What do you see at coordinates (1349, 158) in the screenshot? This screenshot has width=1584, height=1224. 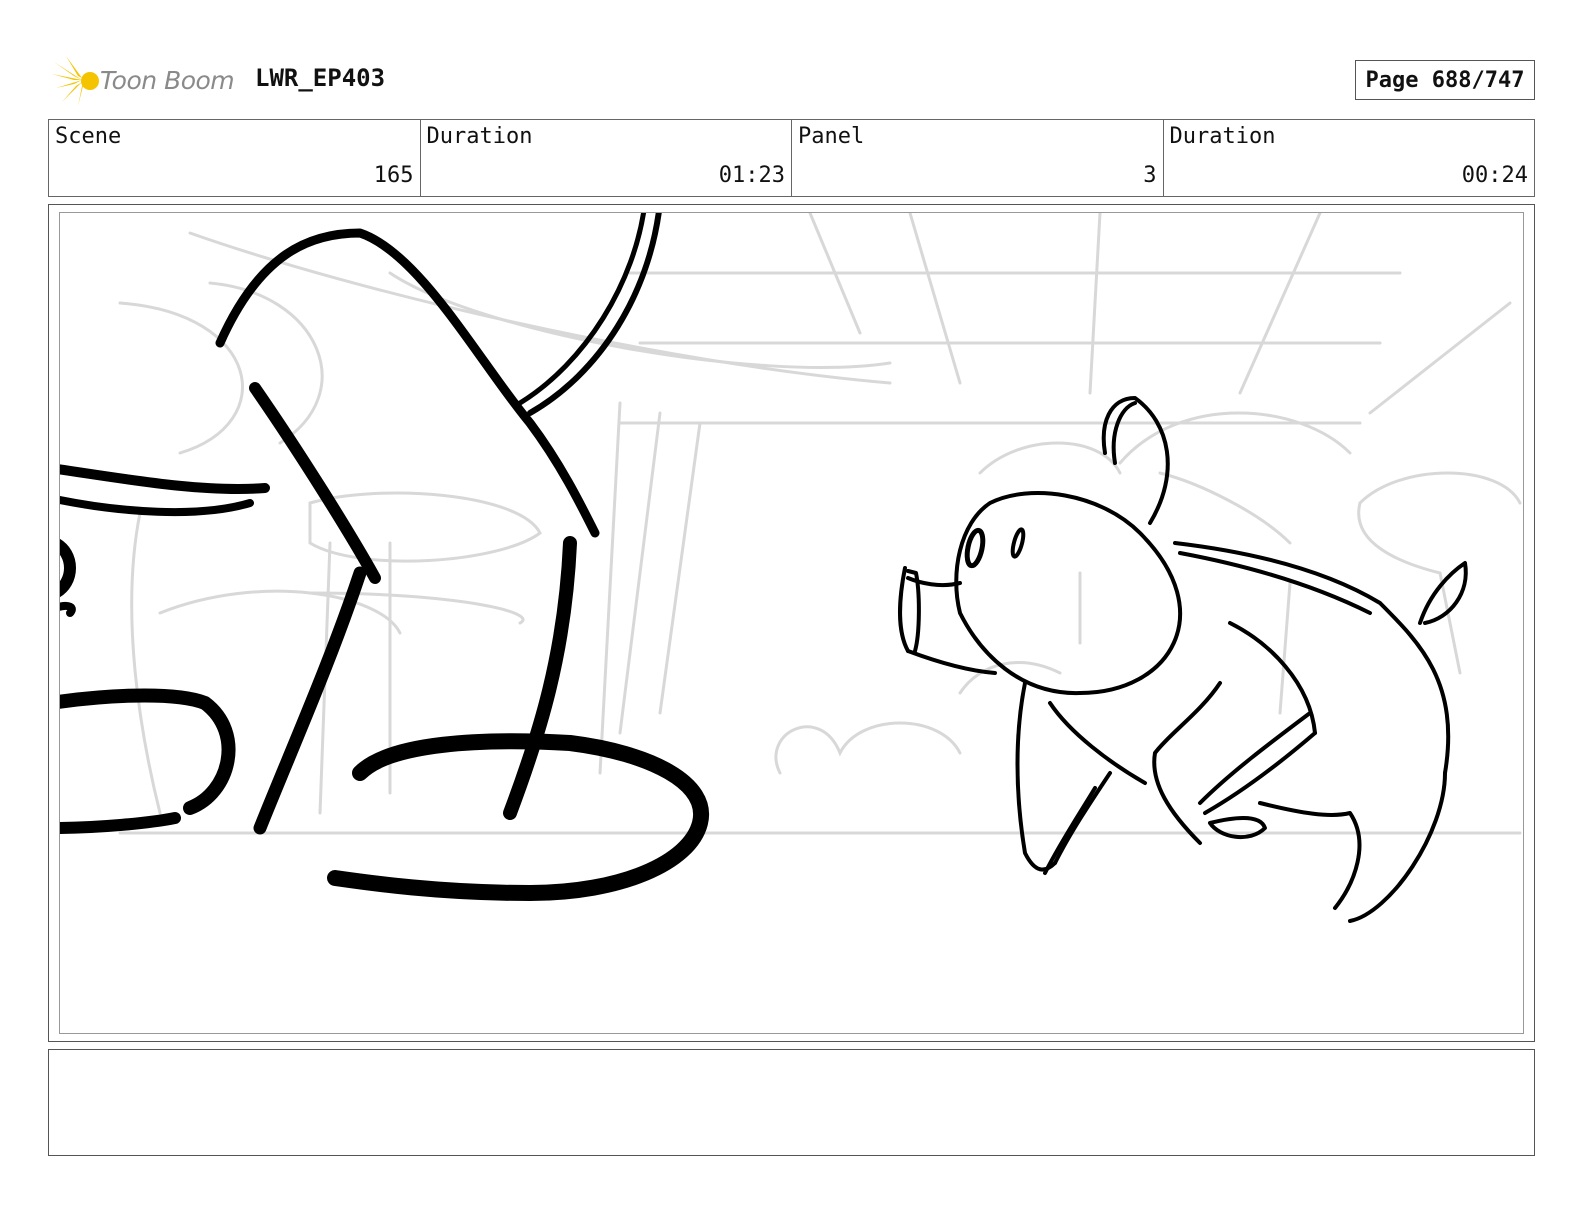 I see `panel-duration-cell: Duration 00:24` at bounding box center [1349, 158].